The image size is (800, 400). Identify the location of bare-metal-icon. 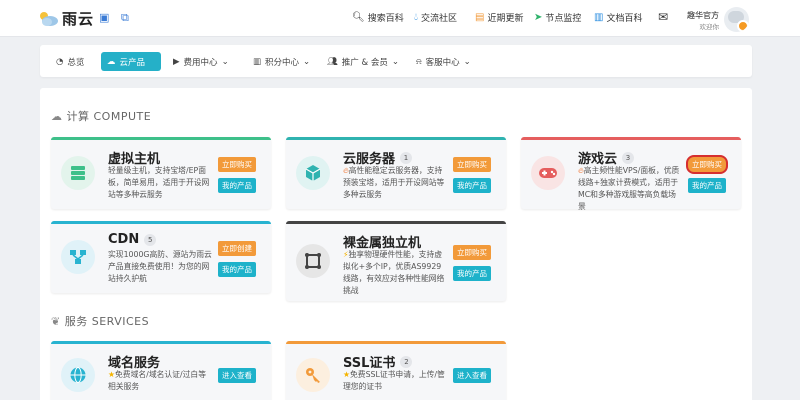
(313, 261).